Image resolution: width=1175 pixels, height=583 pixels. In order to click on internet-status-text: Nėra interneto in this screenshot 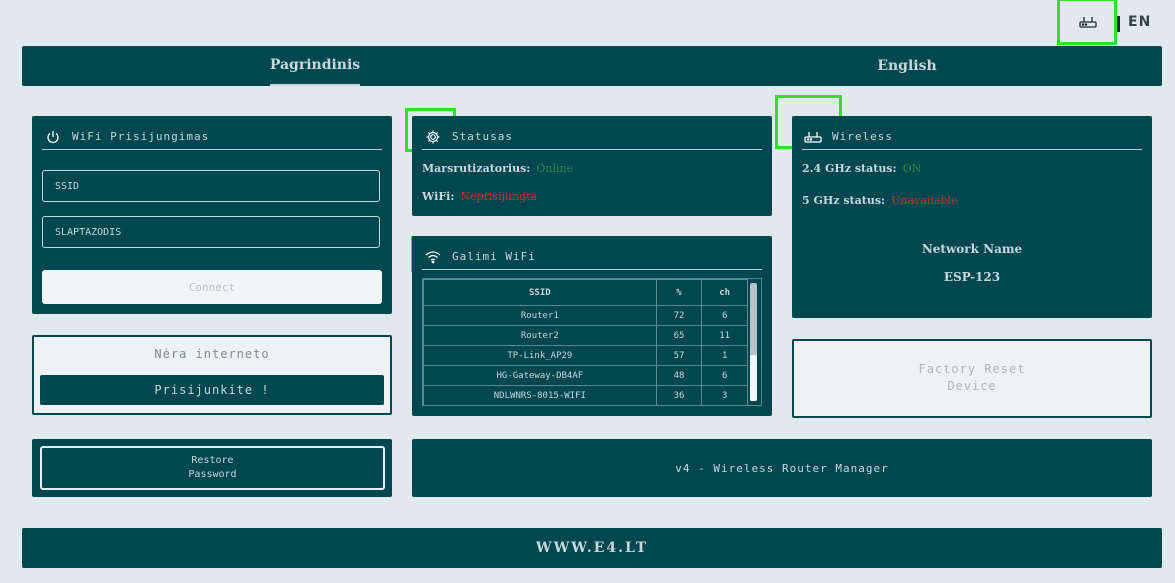, I will do `click(212, 354)`.